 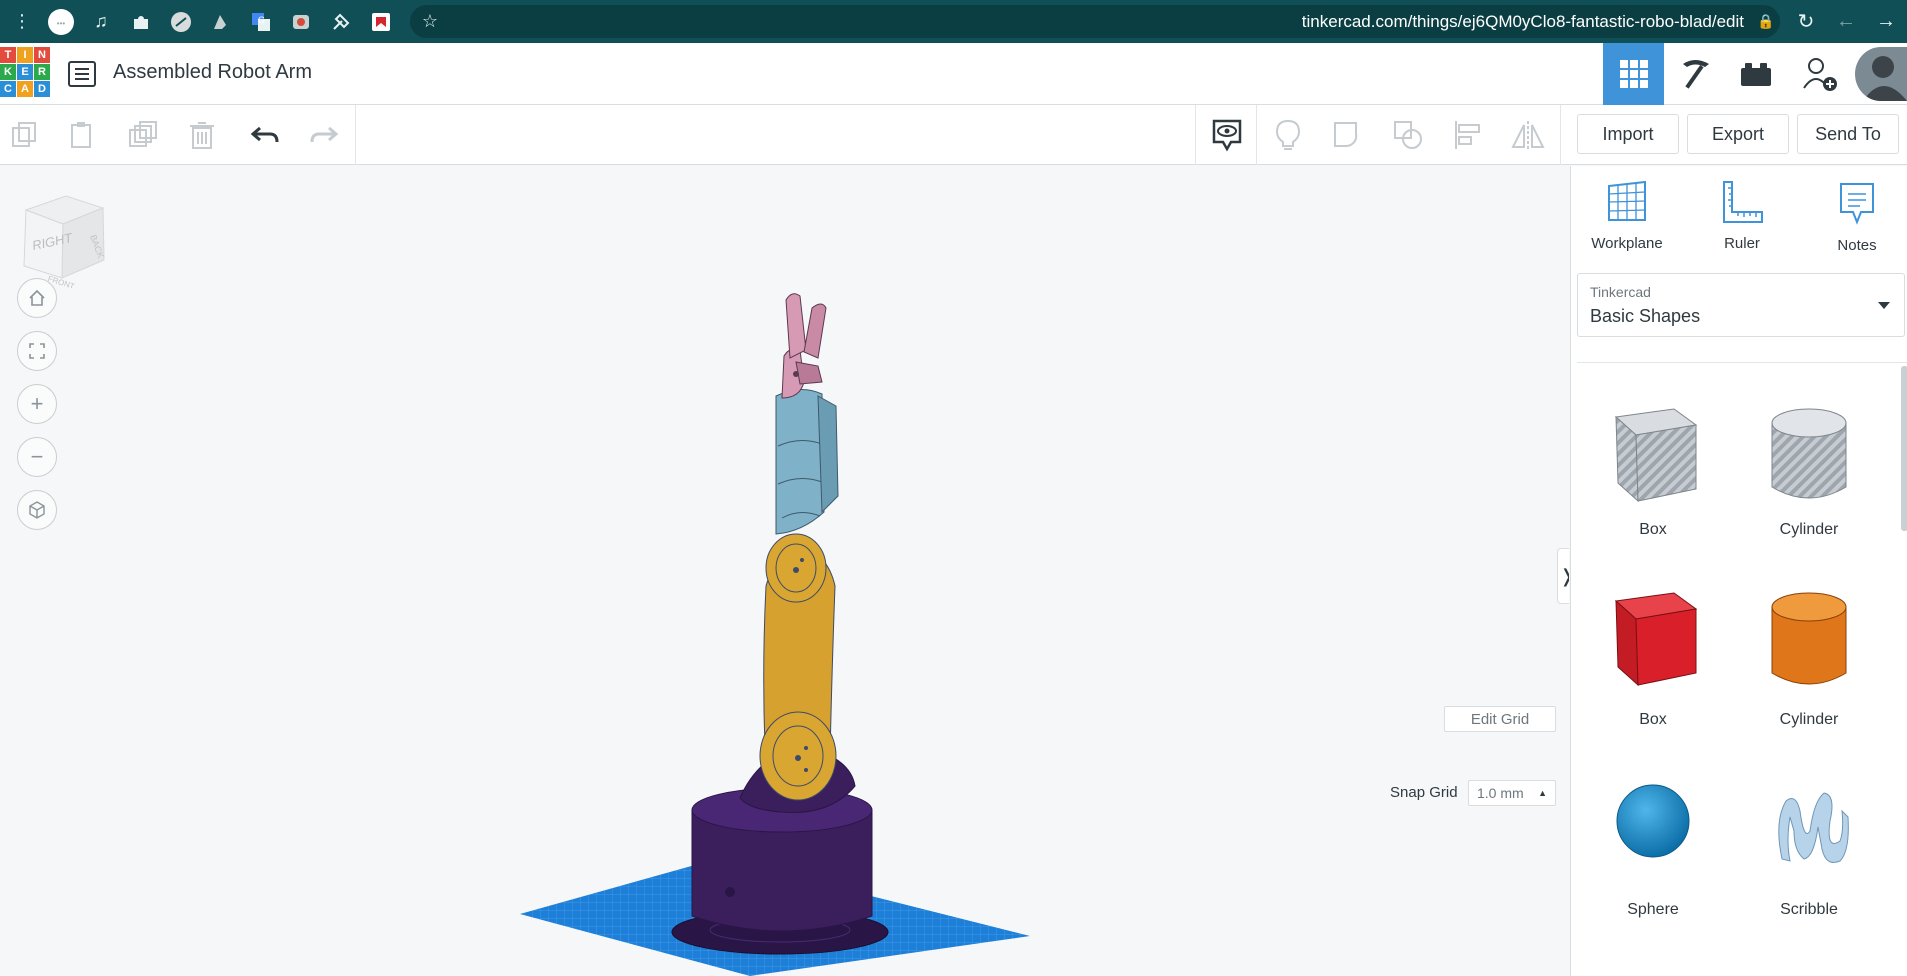 What do you see at coordinates (1694, 74) in the screenshot?
I see `minecraft-view-button` at bounding box center [1694, 74].